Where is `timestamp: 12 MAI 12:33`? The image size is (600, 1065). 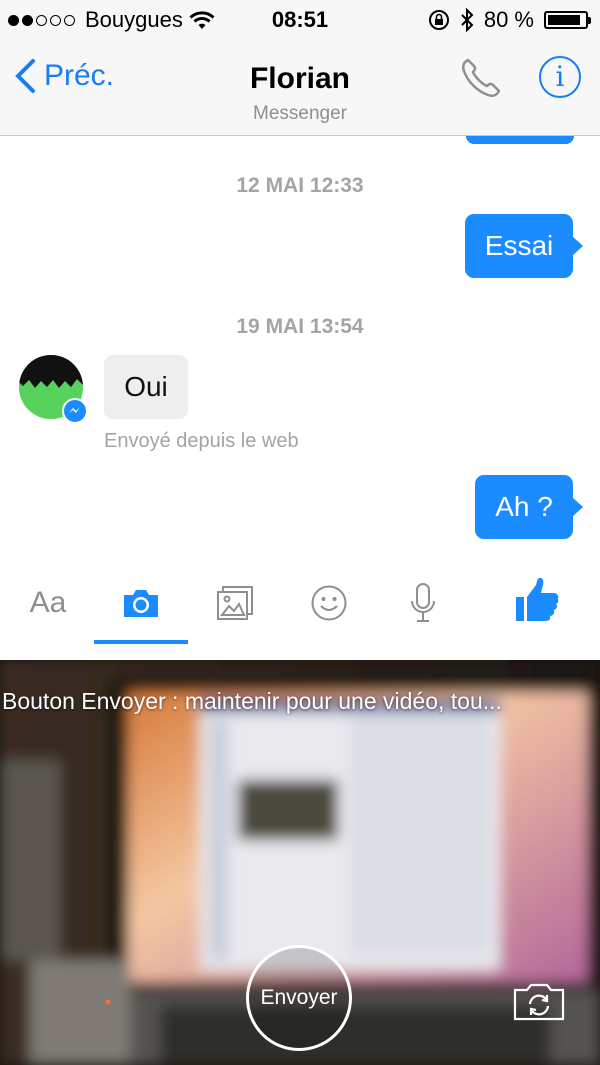
timestamp: 12 MAI 12:33 is located at coordinates (300, 185).